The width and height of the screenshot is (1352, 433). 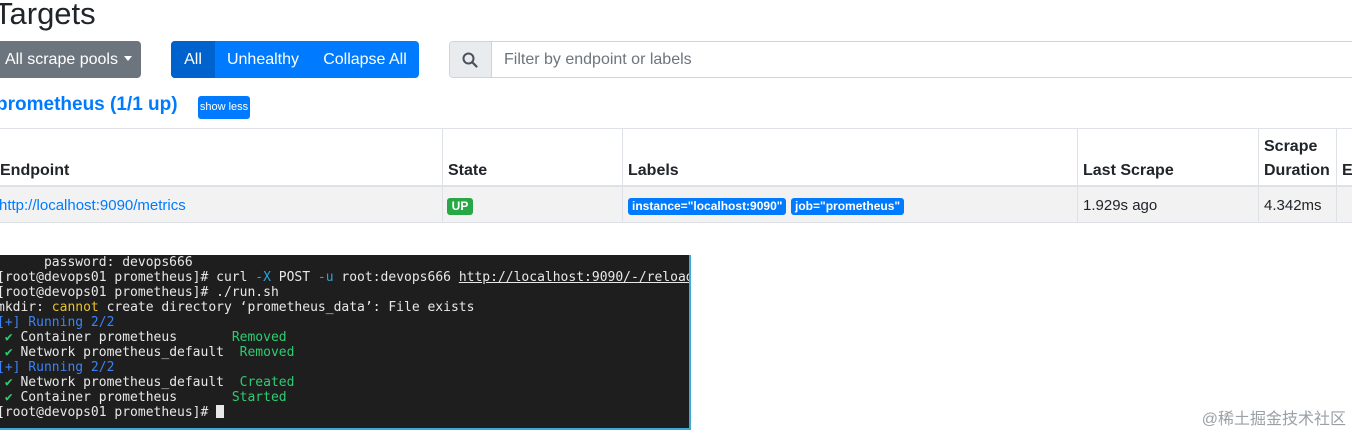 I want to click on terminal-state: Created, so click(x=267, y=382).